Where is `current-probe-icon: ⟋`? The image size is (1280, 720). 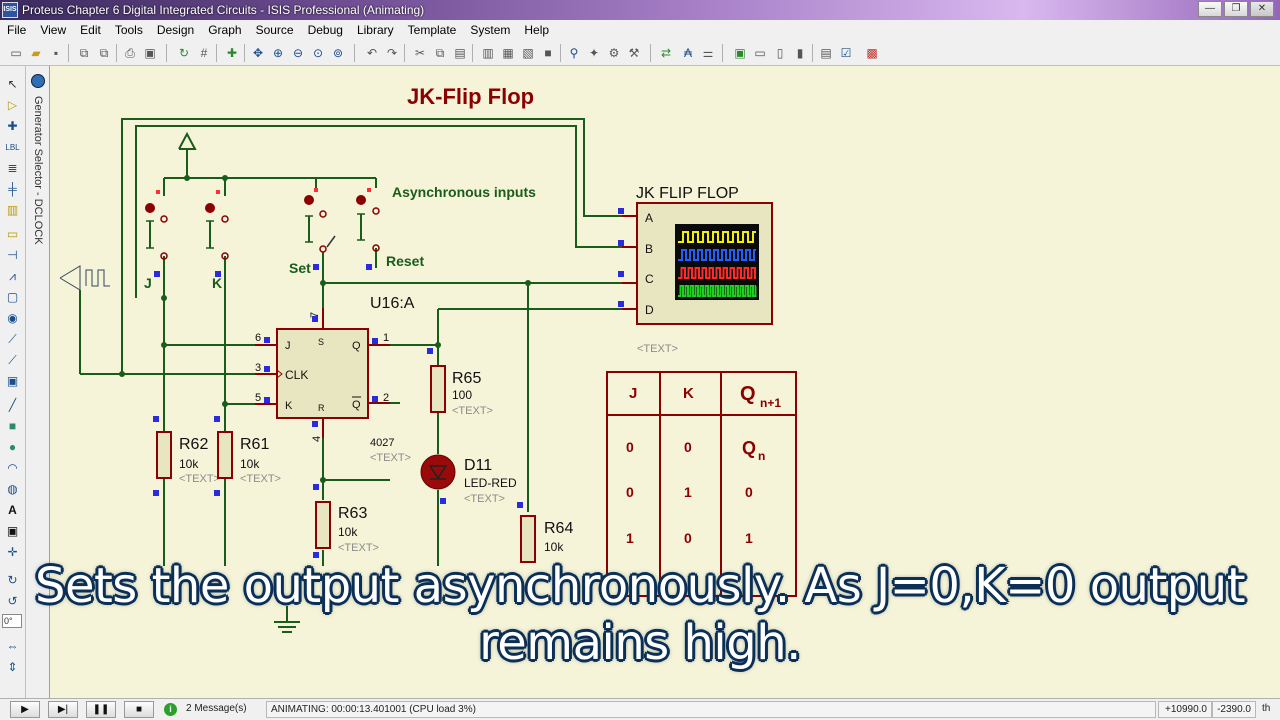 current-probe-icon: ⟋ is located at coordinates (12, 360).